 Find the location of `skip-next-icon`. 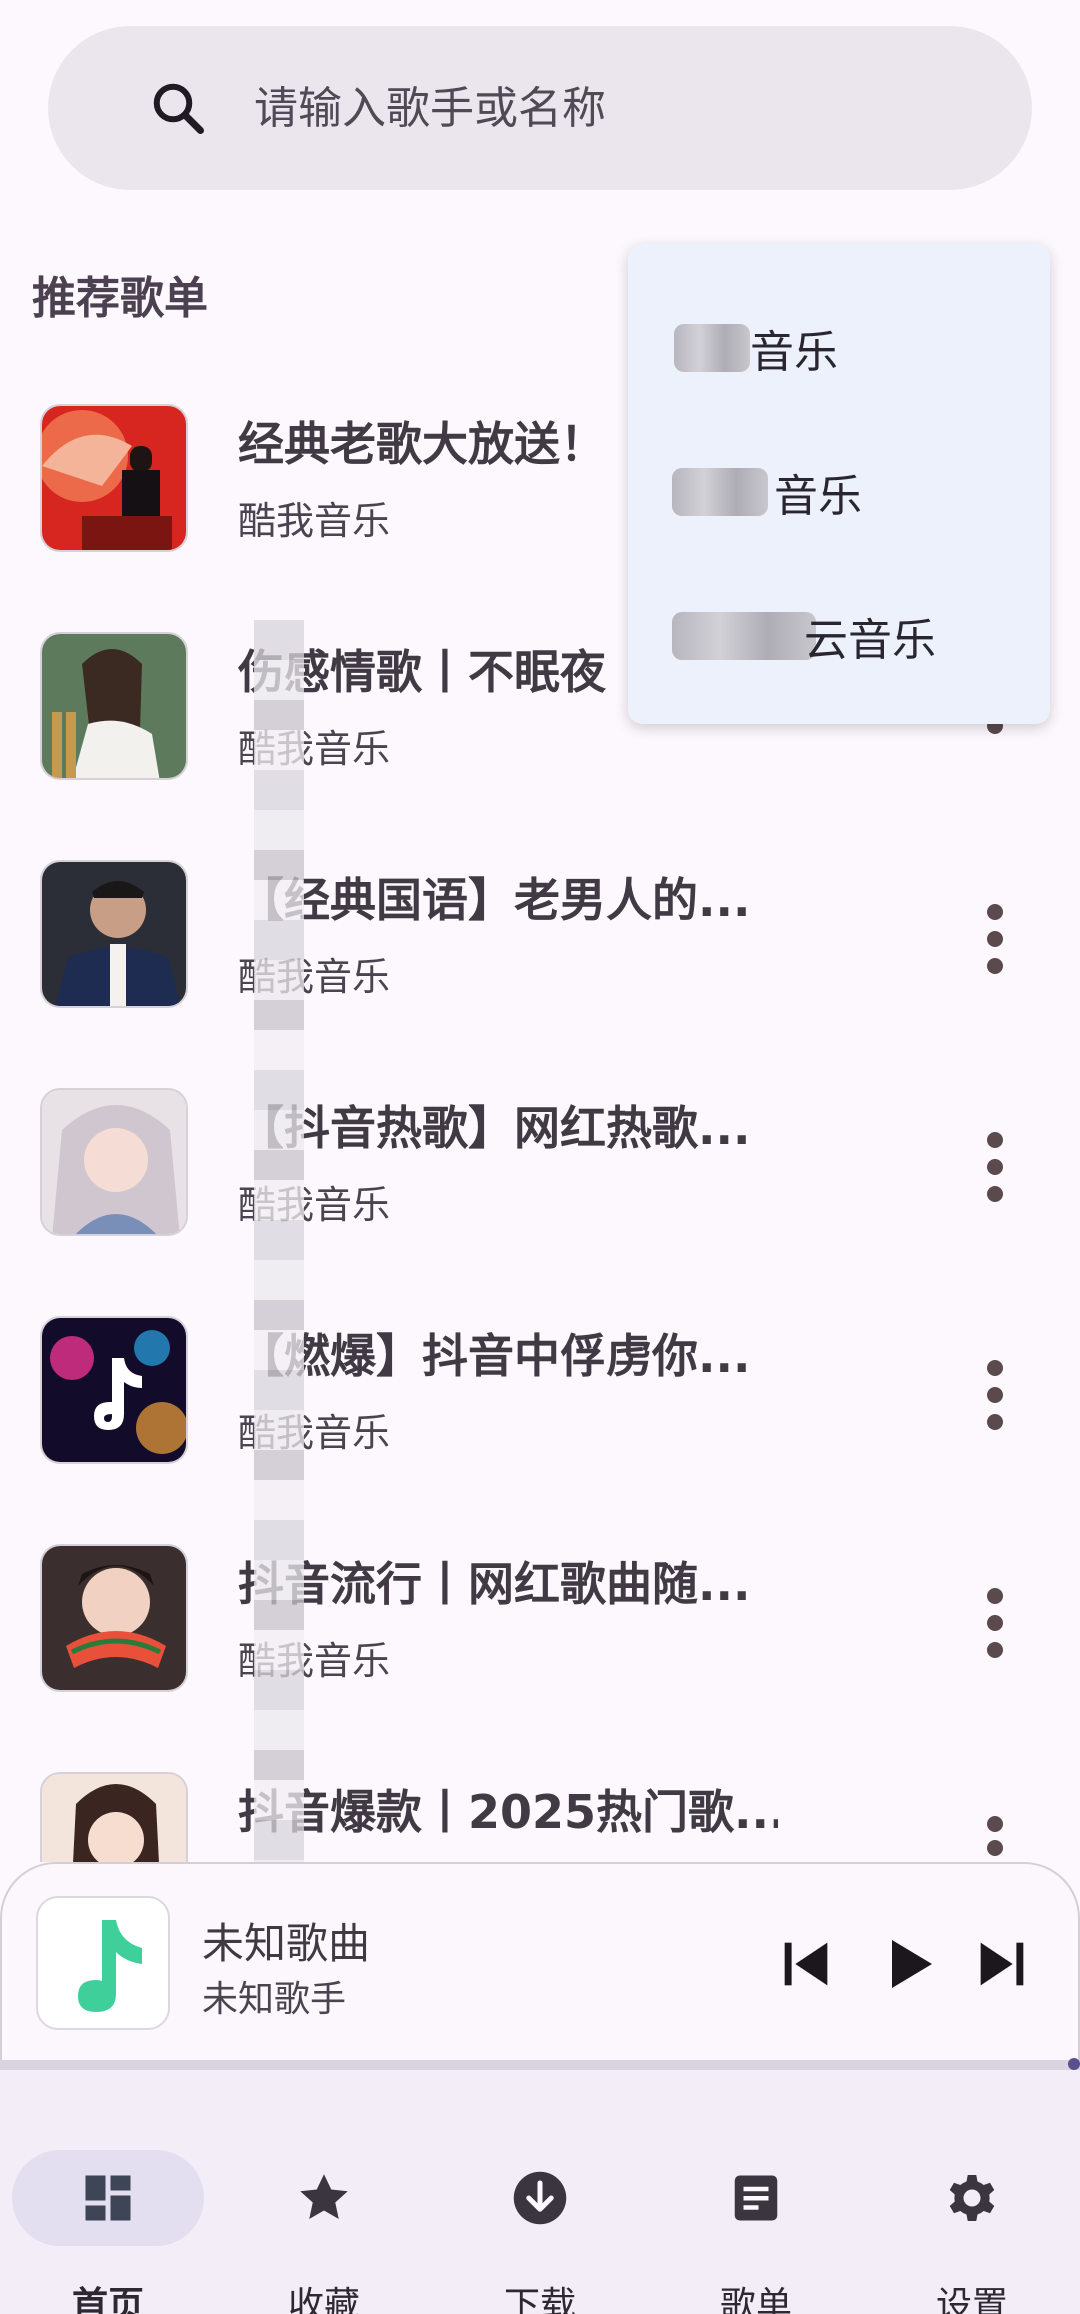

skip-next-icon is located at coordinates (1002, 1964).